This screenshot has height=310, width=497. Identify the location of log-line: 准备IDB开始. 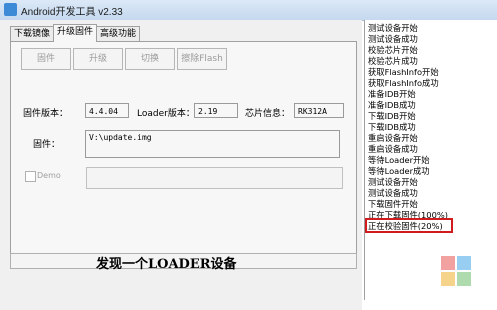
(392, 94).